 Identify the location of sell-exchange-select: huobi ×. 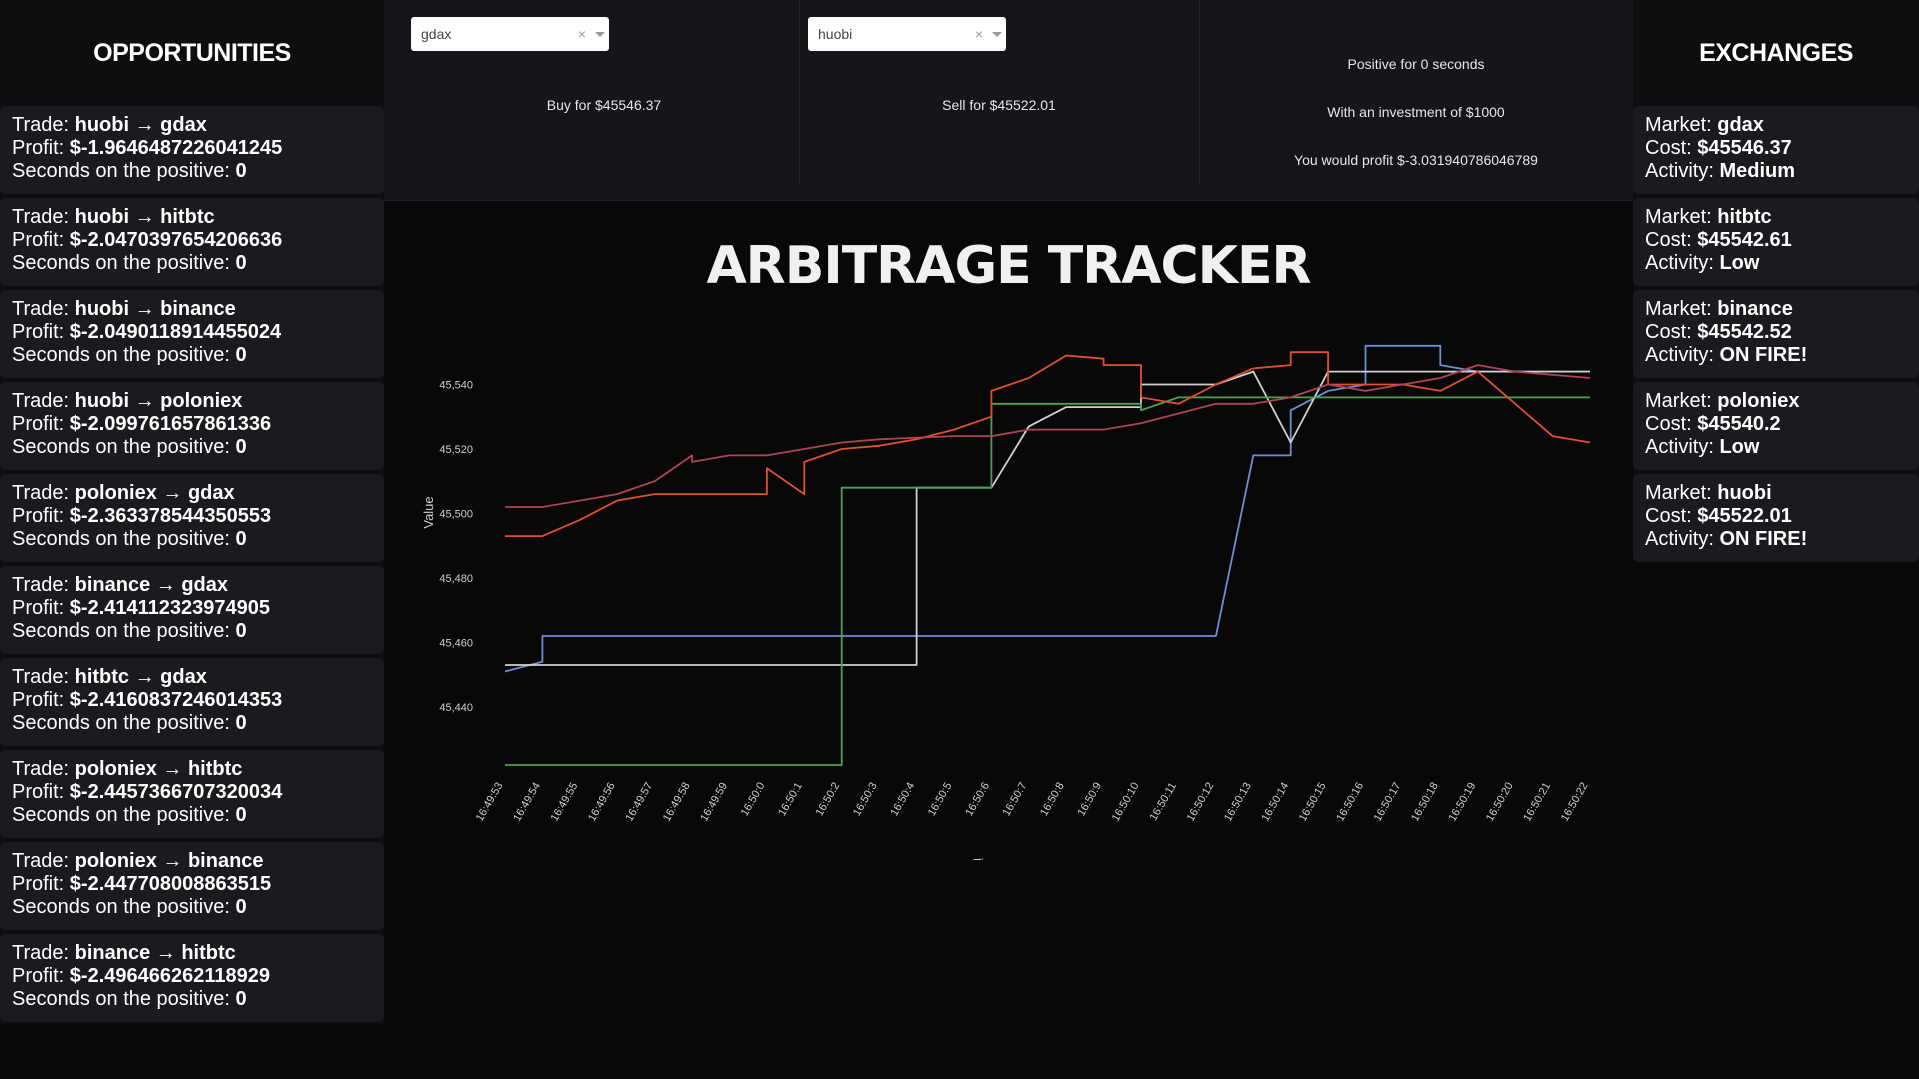
(907, 34).